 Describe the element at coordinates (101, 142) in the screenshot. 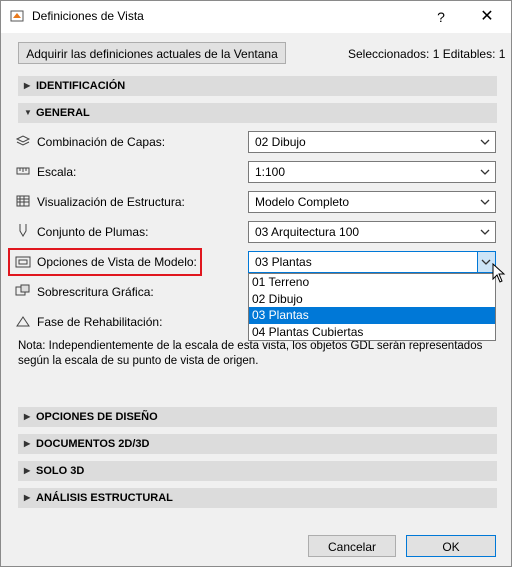

I see `layer-combination-label: Combinación de Capas:` at that location.